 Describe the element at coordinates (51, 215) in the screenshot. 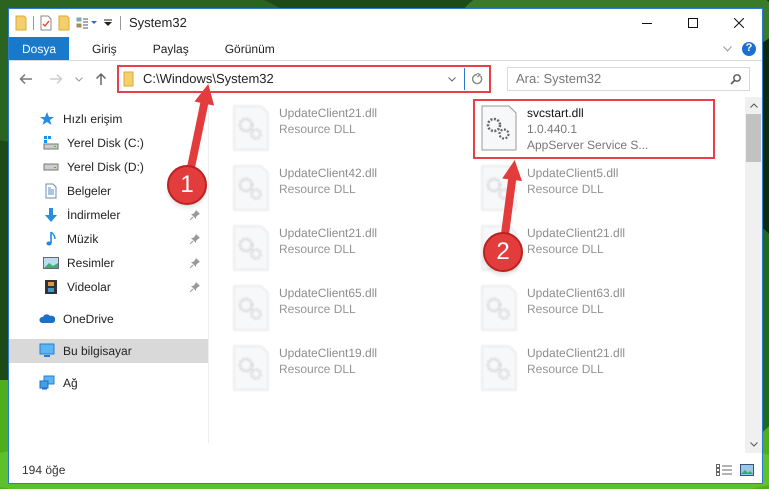

I see `download-arrow-icon` at that location.